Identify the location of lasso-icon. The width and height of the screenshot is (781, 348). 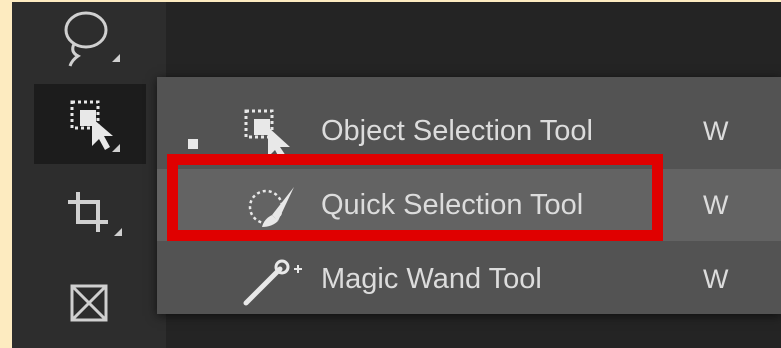
(92, 39).